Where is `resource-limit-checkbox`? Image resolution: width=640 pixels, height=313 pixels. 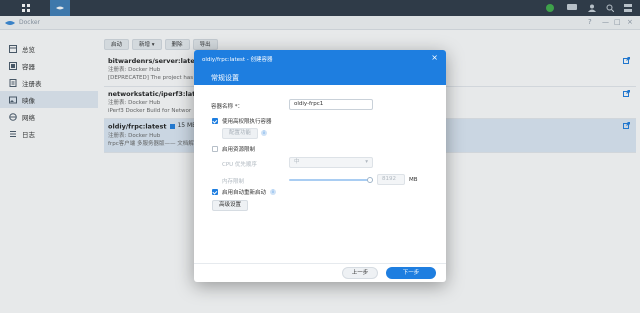
resource-limit-checkbox is located at coordinates (215, 149).